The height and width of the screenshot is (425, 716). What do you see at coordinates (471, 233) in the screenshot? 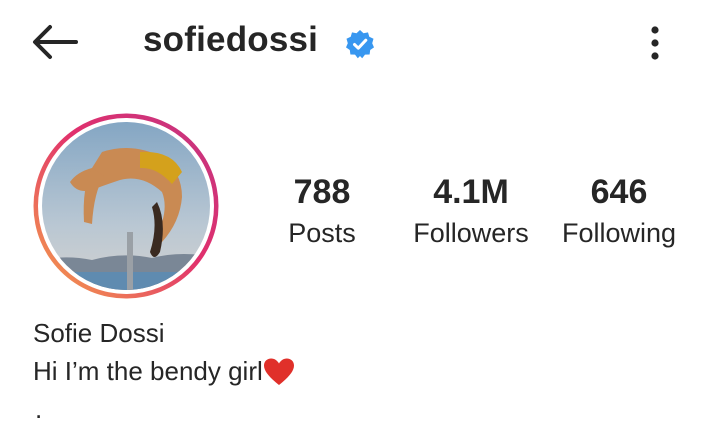
I see `followers-label: Followers` at bounding box center [471, 233].